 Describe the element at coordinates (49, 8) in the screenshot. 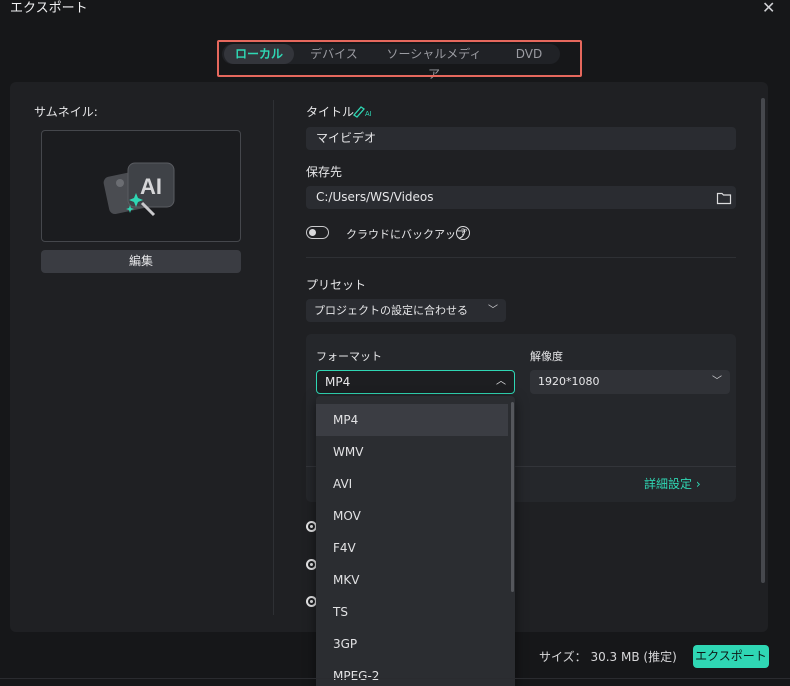

I see `window-title: エクスポート` at that location.